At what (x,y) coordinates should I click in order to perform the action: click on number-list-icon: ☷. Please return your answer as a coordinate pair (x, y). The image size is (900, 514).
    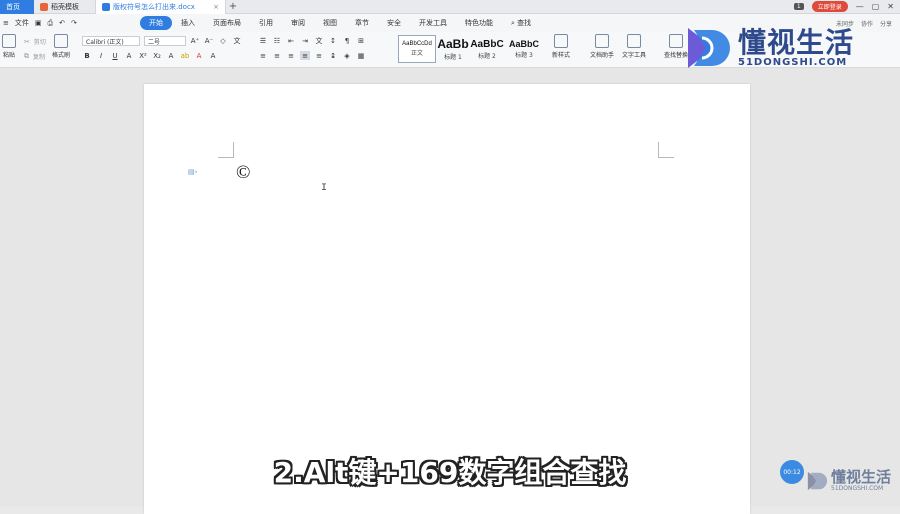
    Looking at the image, I should click on (277, 40).